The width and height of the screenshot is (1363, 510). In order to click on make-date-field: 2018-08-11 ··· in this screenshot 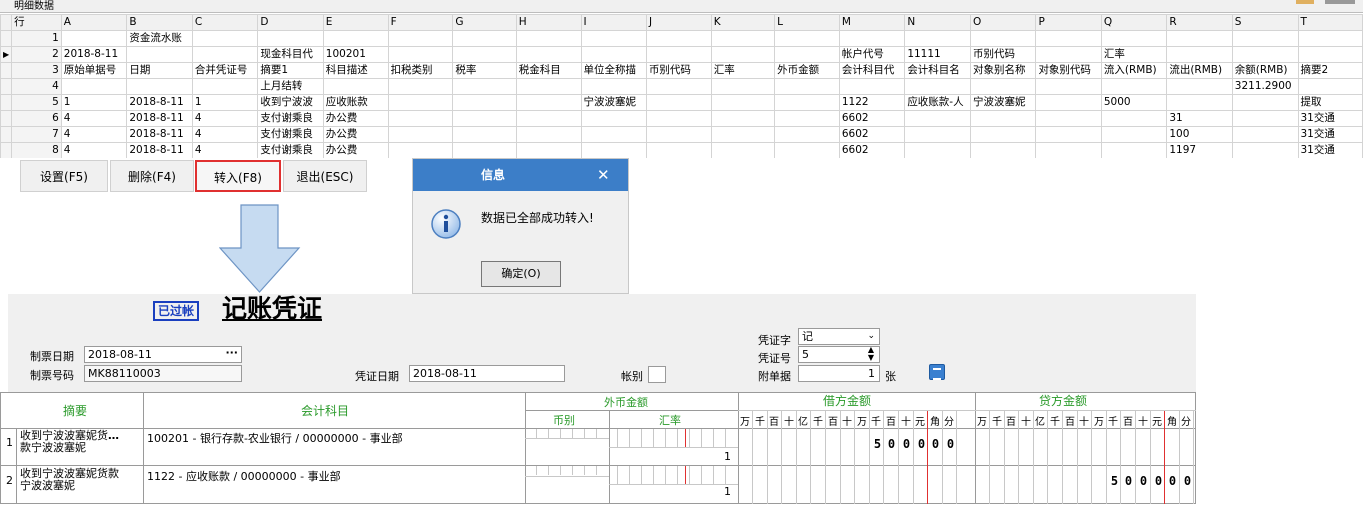, I will do `click(163, 354)`.